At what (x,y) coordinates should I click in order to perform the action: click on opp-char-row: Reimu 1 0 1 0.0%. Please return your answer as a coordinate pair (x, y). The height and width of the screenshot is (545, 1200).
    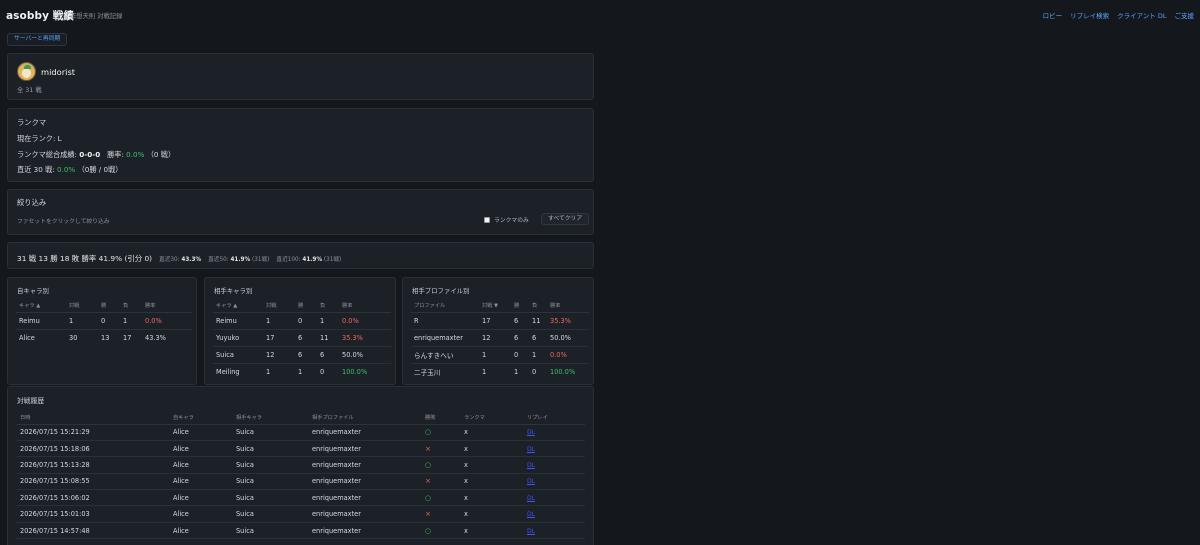
    Looking at the image, I should click on (302, 321).